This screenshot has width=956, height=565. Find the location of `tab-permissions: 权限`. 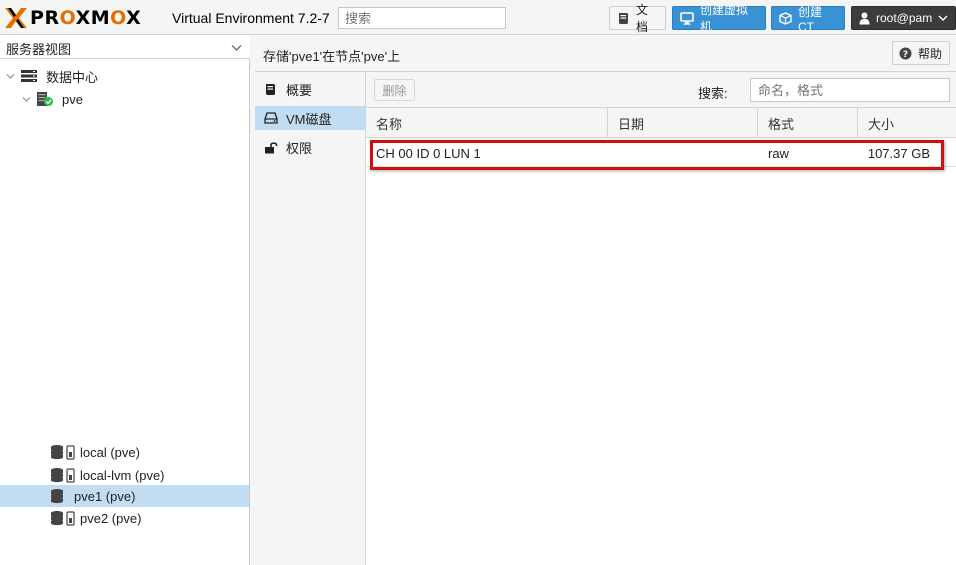

tab-permissions: 权限 is located at coordinates (310, 147).